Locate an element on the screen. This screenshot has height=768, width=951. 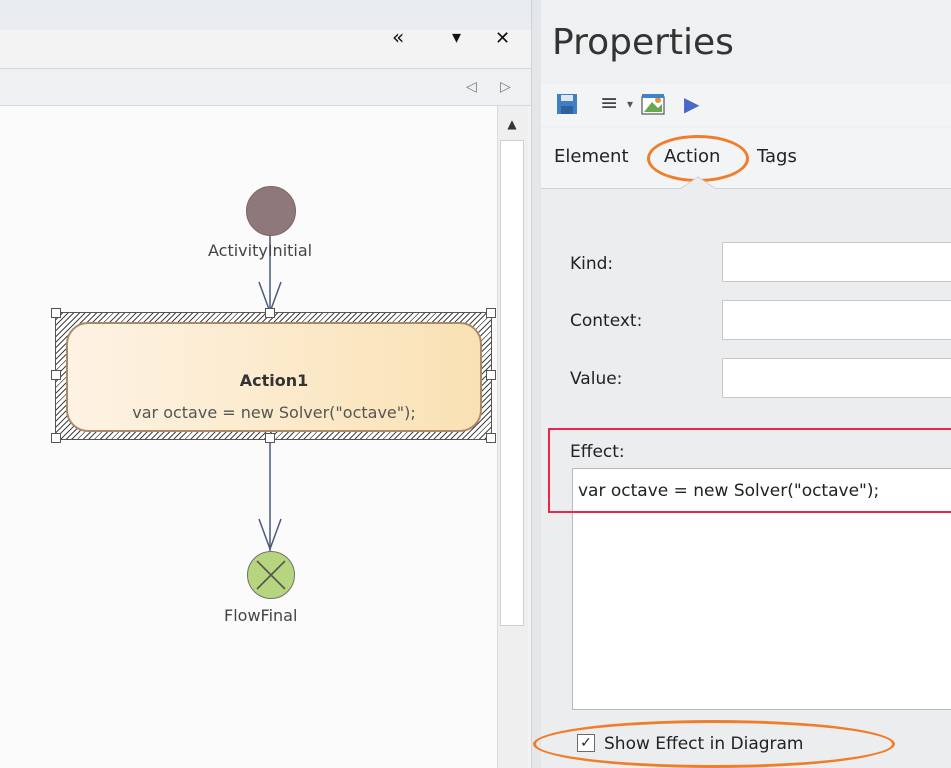
kind-label: Kind: is located at coordinates (592, 264).